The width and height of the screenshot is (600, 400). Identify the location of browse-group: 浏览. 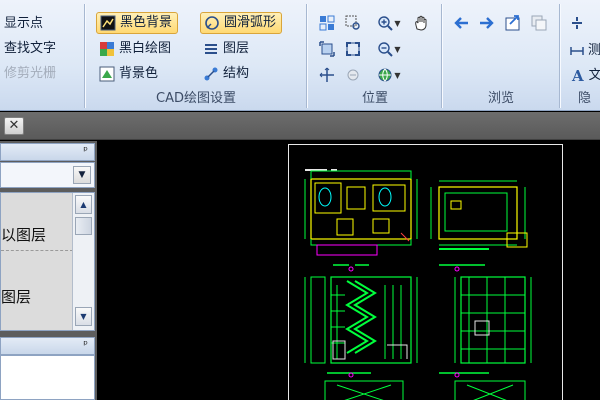
(501, 55).